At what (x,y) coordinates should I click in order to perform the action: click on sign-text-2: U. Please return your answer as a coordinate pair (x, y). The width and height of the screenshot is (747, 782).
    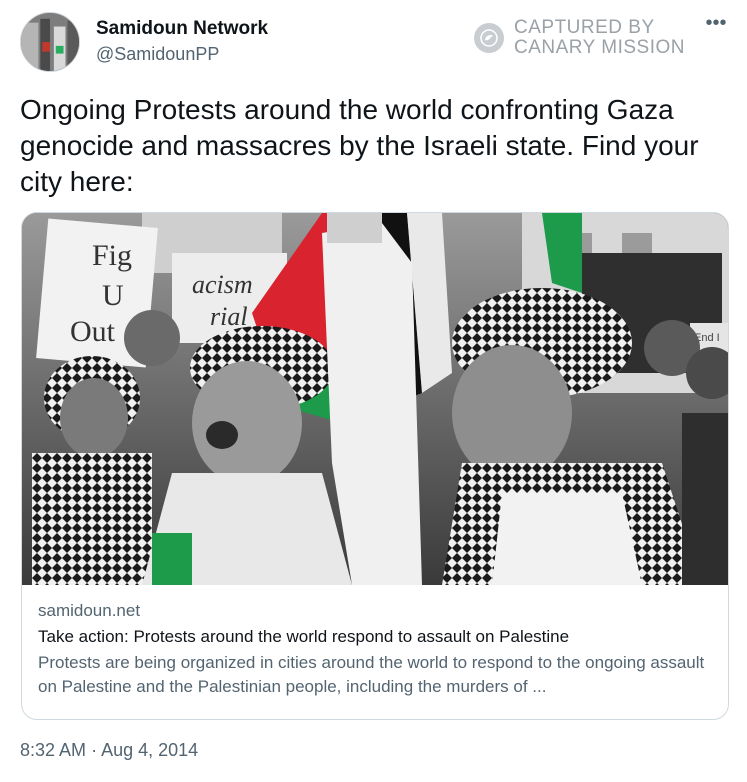
    Looking at the image, I should click on (113, 295).